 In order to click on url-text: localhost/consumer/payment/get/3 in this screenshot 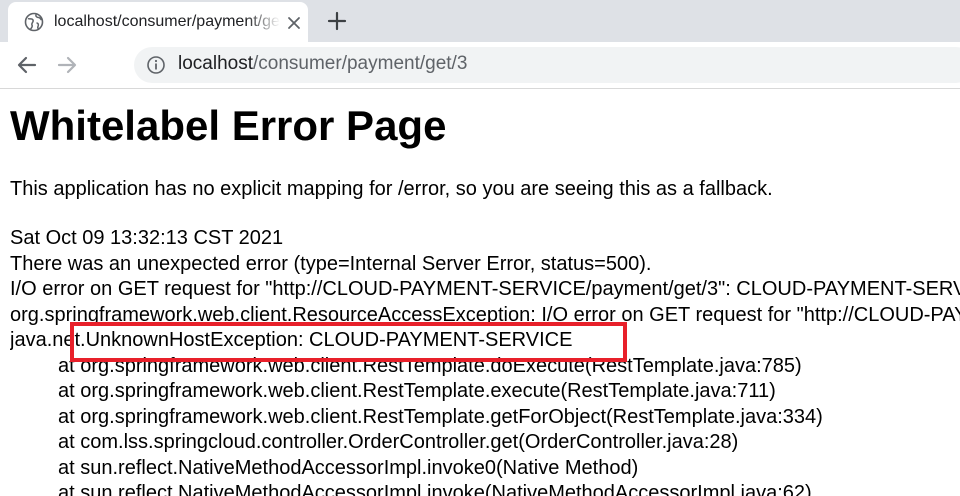, I will do `click(322, 64)`.